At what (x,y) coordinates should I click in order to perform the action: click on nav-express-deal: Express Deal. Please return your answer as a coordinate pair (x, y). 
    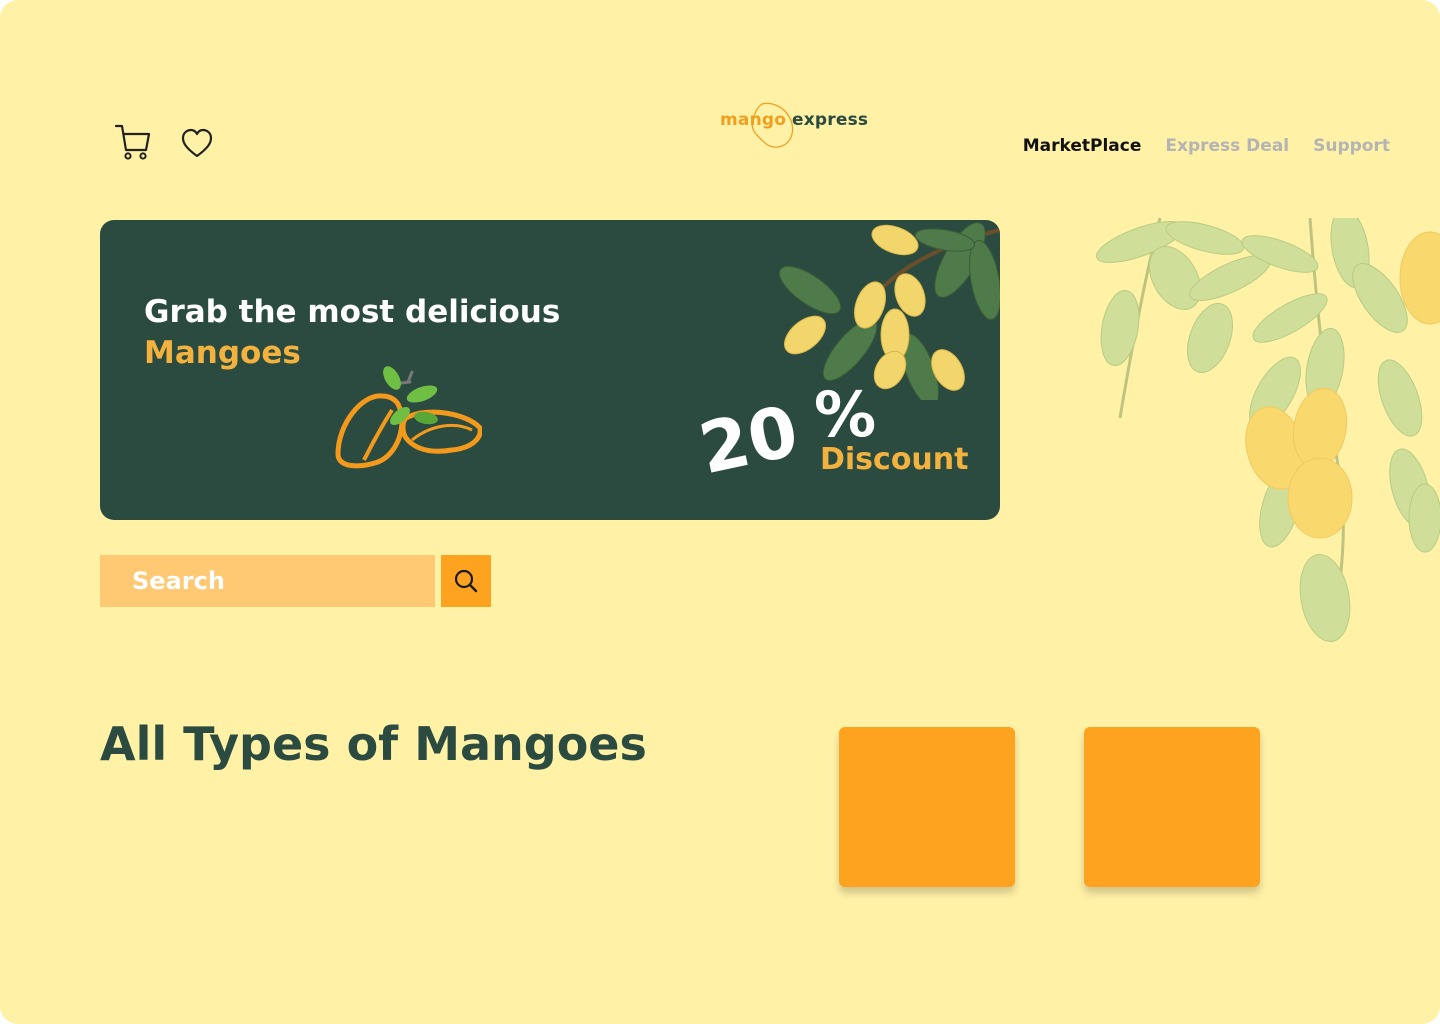
    Looking at the image, I should click on (1227, 146).